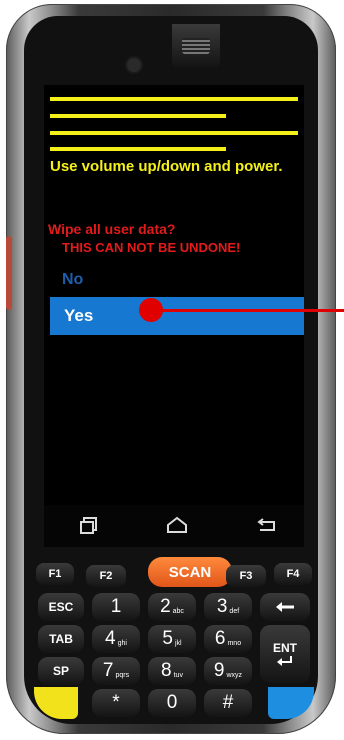  What do you see at coordinates (246, 576) in the screenshot?
I see `f3-key: F3` at bounding box center [246, 576].